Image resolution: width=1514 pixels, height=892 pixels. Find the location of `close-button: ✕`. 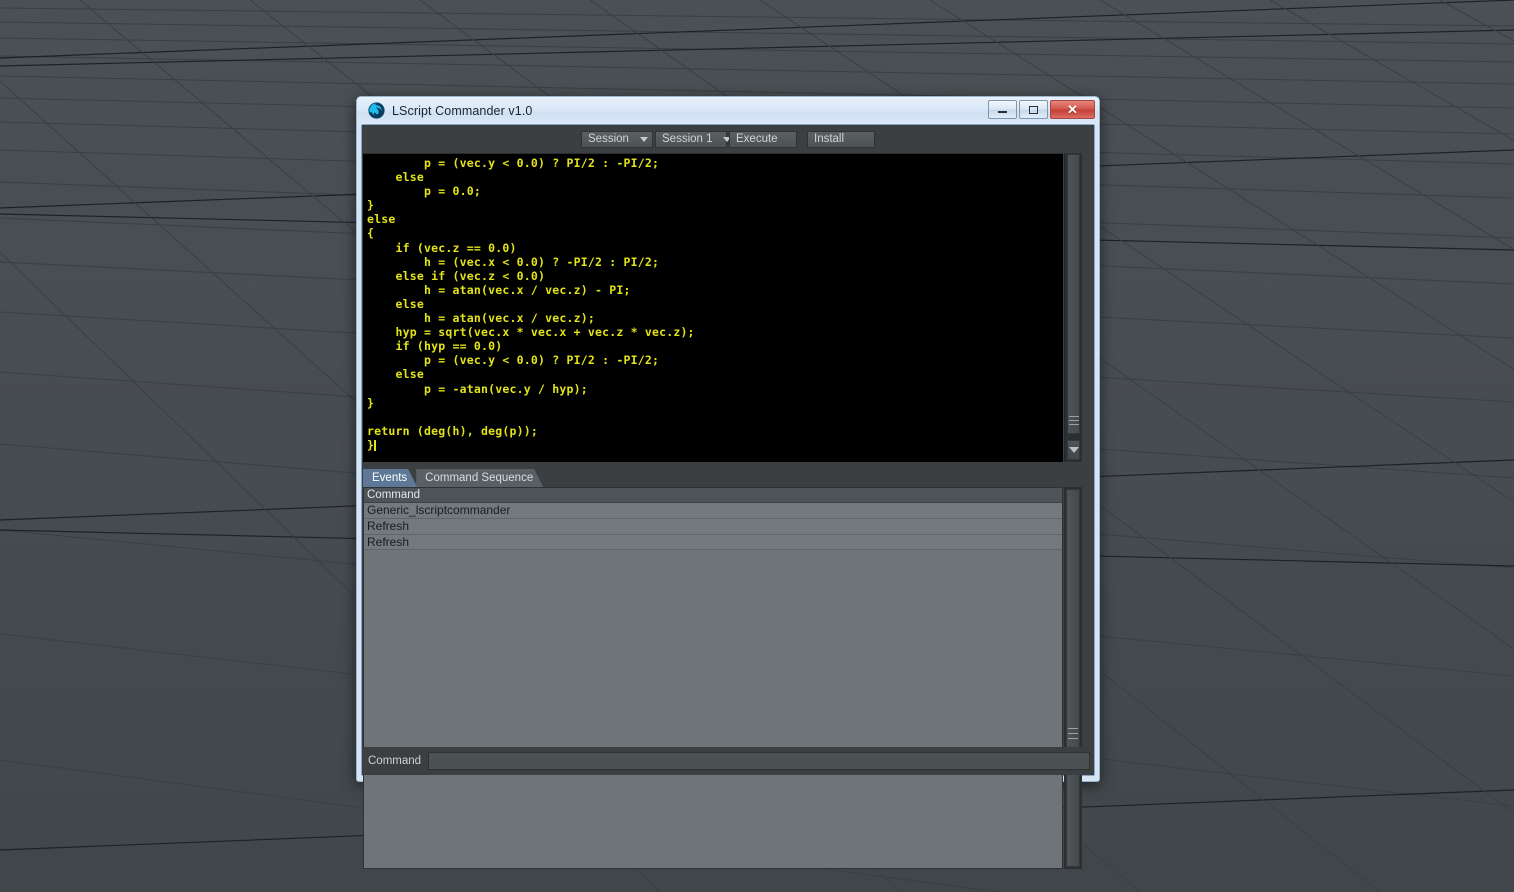

close-button: ✕ is located at coordinates (1072, 109).